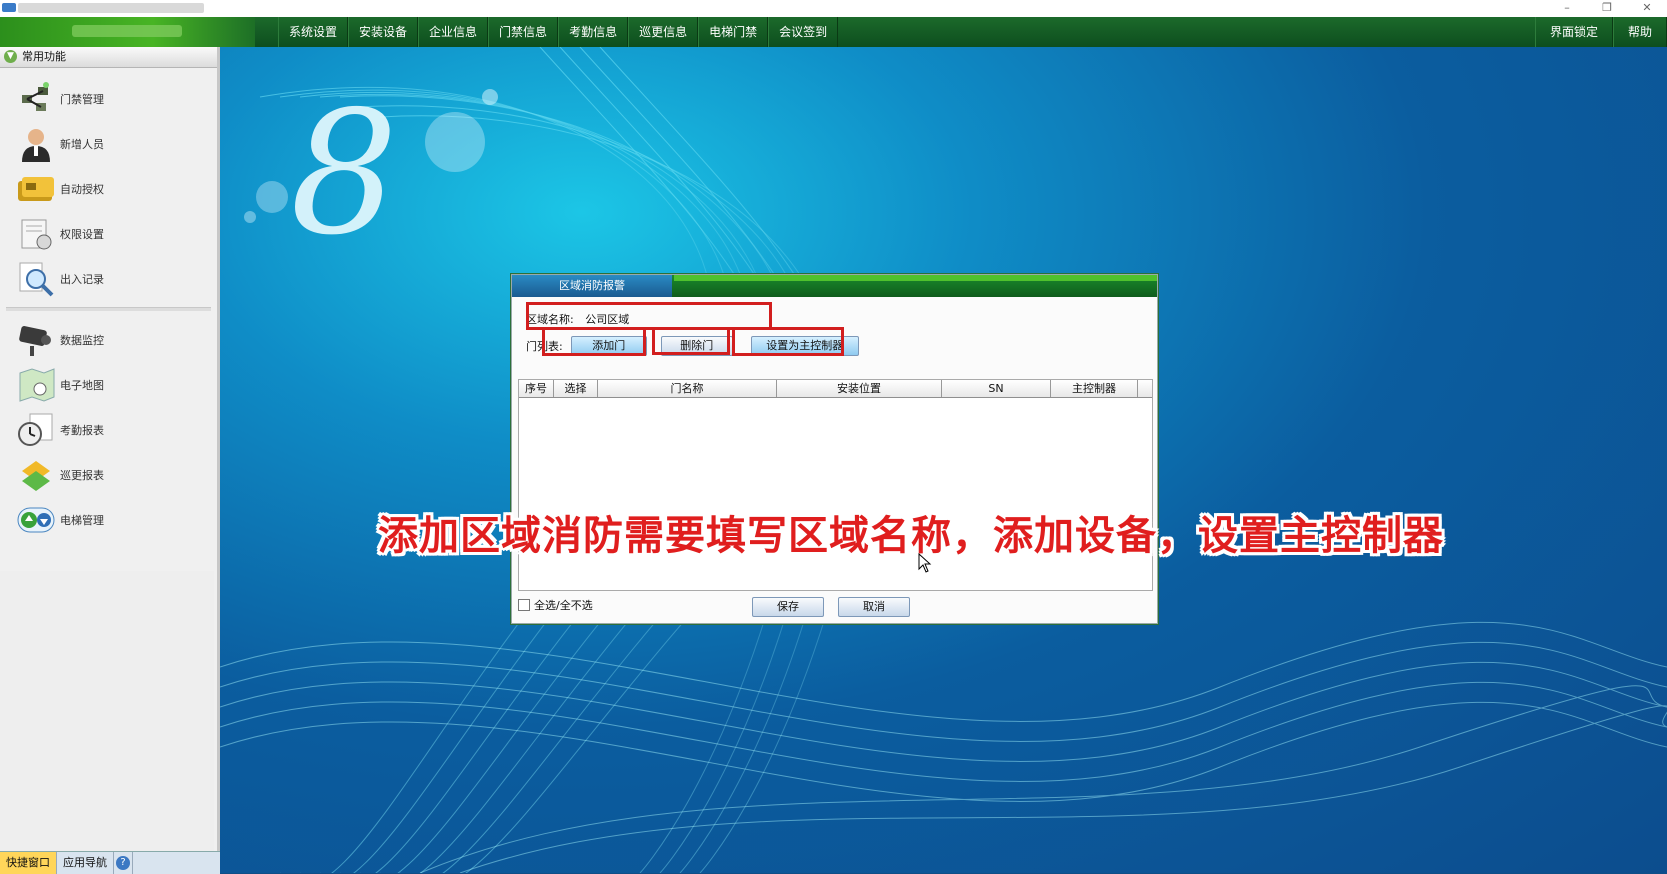 The height and width of the screenshot is (874, 1667). What do you see at coordinates (536, 388) in the screenshot?
I see `col-index: 序号` at bounding box center [536, 388].